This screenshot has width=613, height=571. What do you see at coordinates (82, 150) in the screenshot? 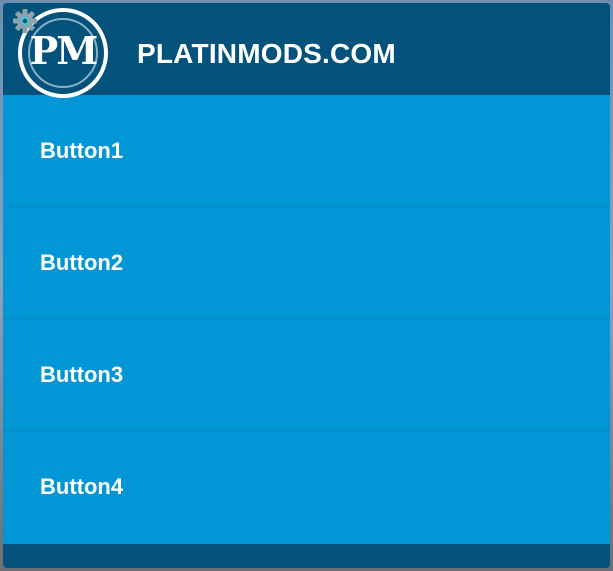
I see `button-1-label: Button1` at bounding box center [82, 150].